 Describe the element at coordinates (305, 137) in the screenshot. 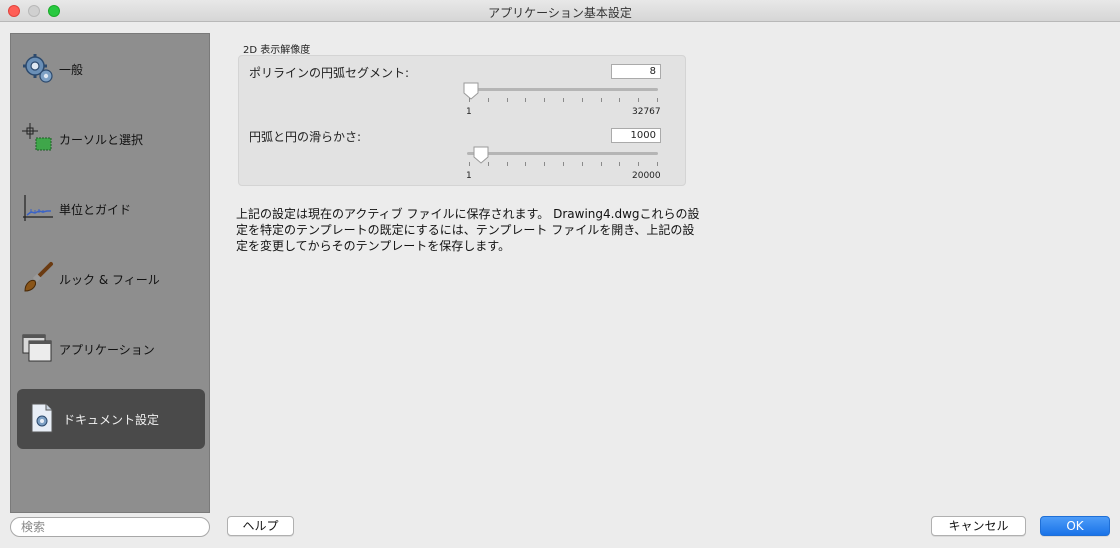

I see `arc-circle-smoothness-label: 円弧と円の滑らかさ:` at that location.